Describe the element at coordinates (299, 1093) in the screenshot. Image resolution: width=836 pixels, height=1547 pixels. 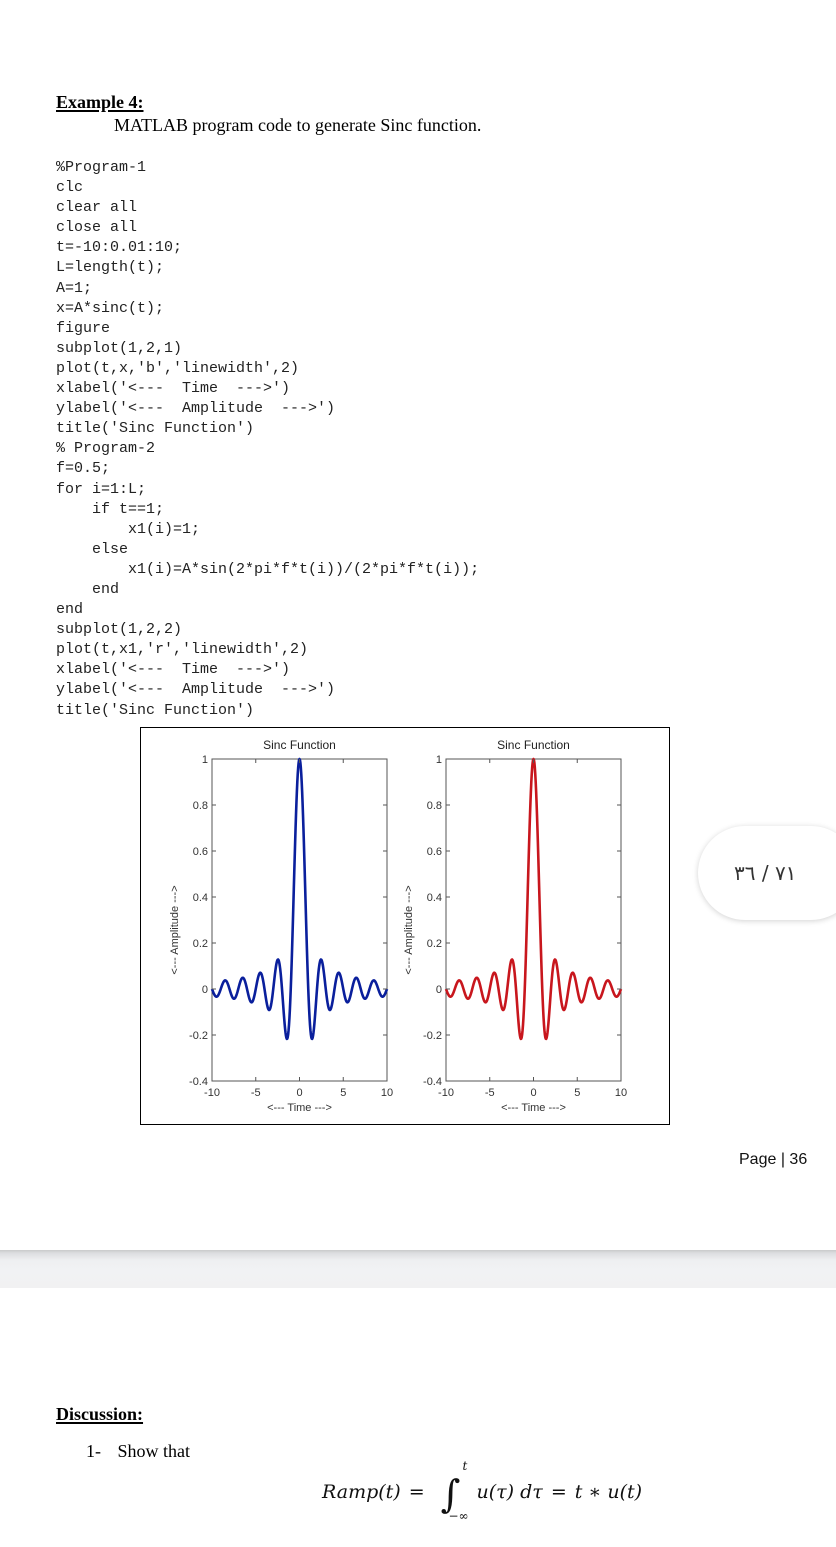
I see `chart1-x-tick-label: 0` at that location.